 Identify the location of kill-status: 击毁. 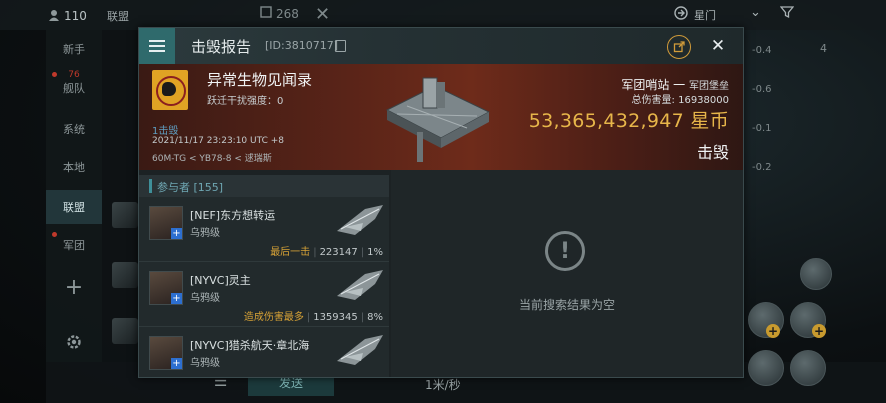
(712, 152).